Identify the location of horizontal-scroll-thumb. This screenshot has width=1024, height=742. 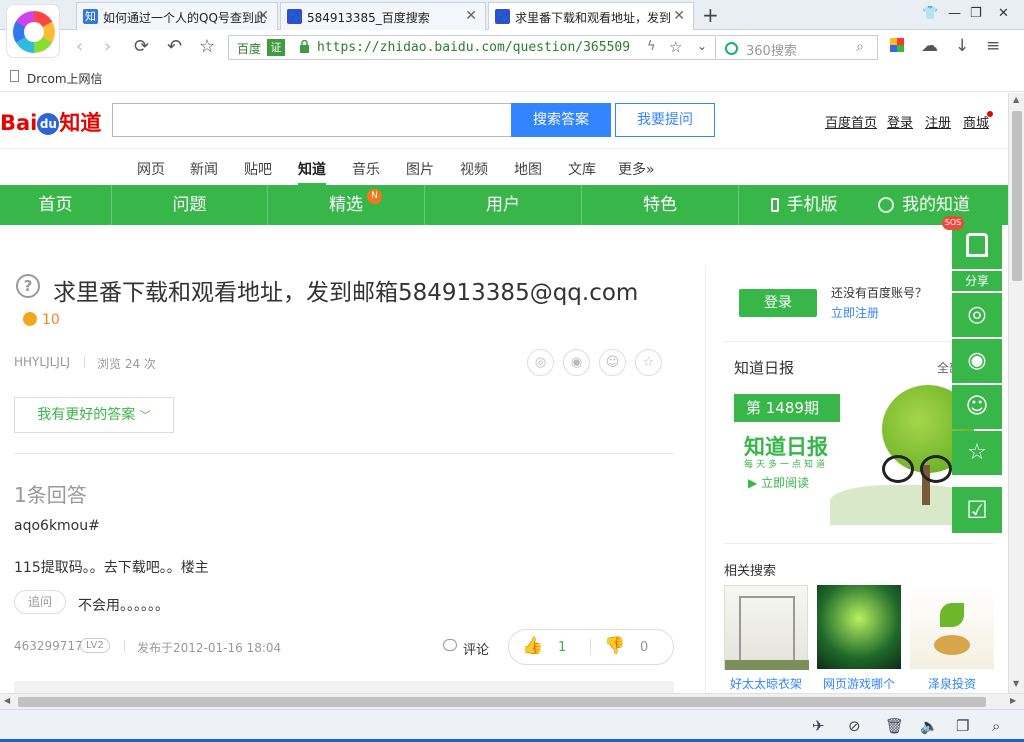
(502, 702).